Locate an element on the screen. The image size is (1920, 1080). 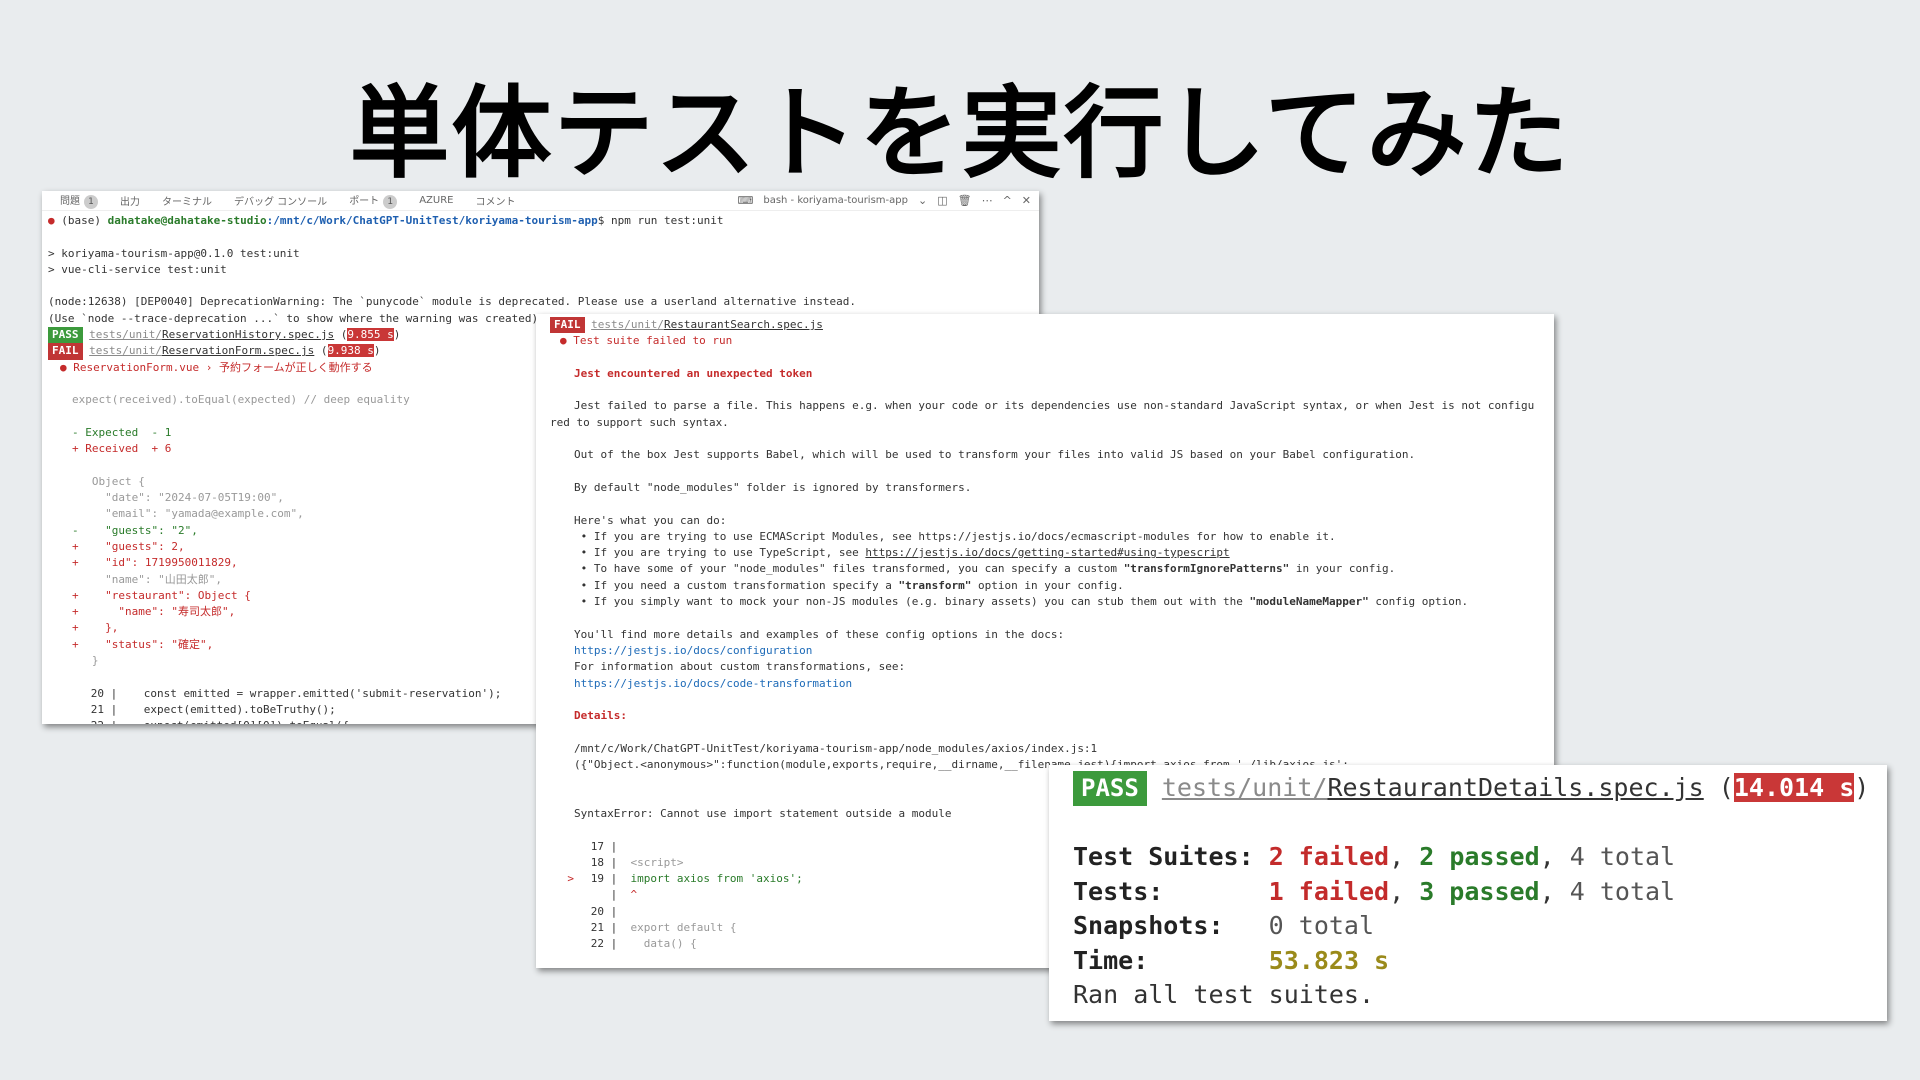
tab-azure: AZURE is located at coordinates (436, 200).